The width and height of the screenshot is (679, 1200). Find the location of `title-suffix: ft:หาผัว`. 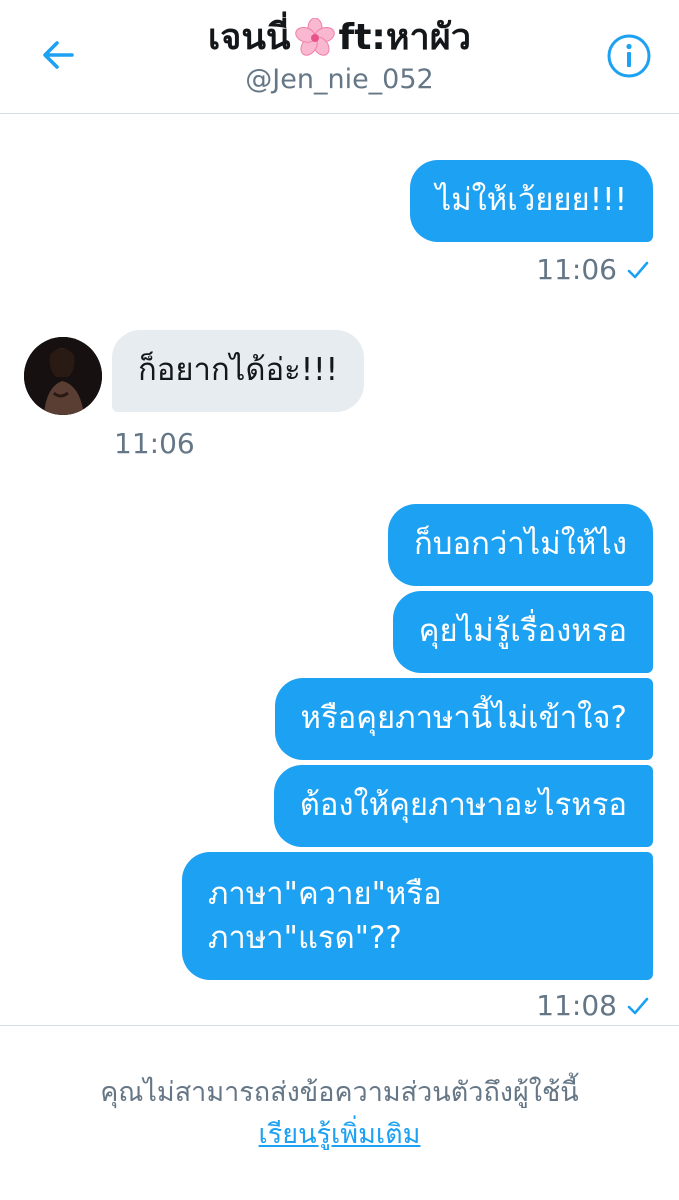

title-suffix: ft:หาผัว is located at coordinates (405, 37).